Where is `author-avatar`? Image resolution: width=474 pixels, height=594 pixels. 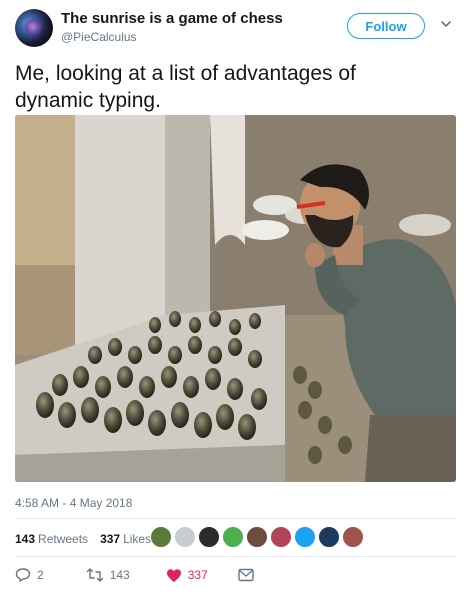 author-avatar is located at coordinates (34, 28).